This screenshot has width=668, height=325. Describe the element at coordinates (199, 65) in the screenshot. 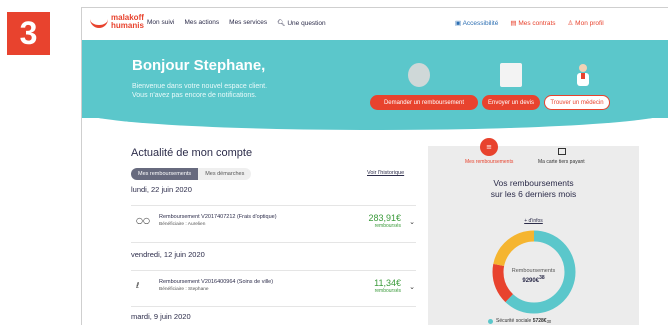

I see `greeting-heading: Bonjour Stephane,` at that location.